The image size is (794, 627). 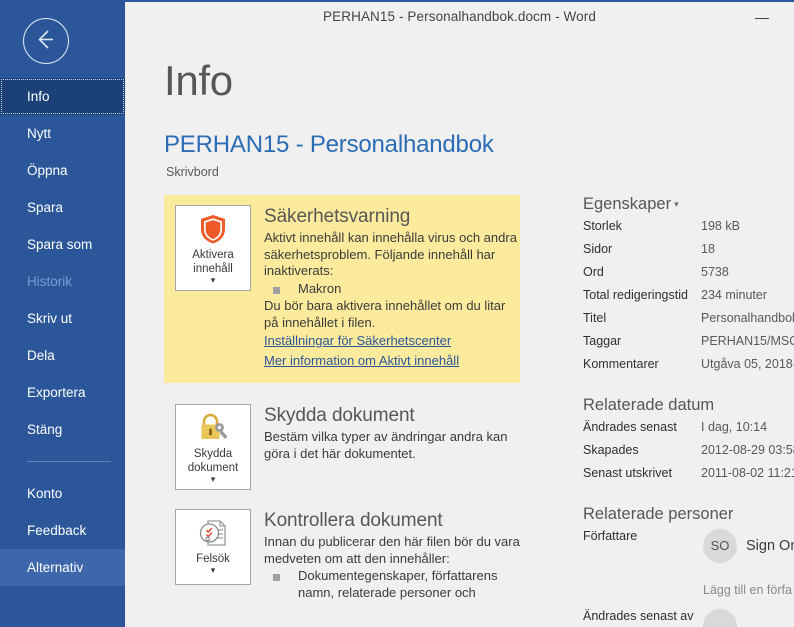 I want to click on property-value: Utgåva 05, 2018-, so click(x=747, y=364).